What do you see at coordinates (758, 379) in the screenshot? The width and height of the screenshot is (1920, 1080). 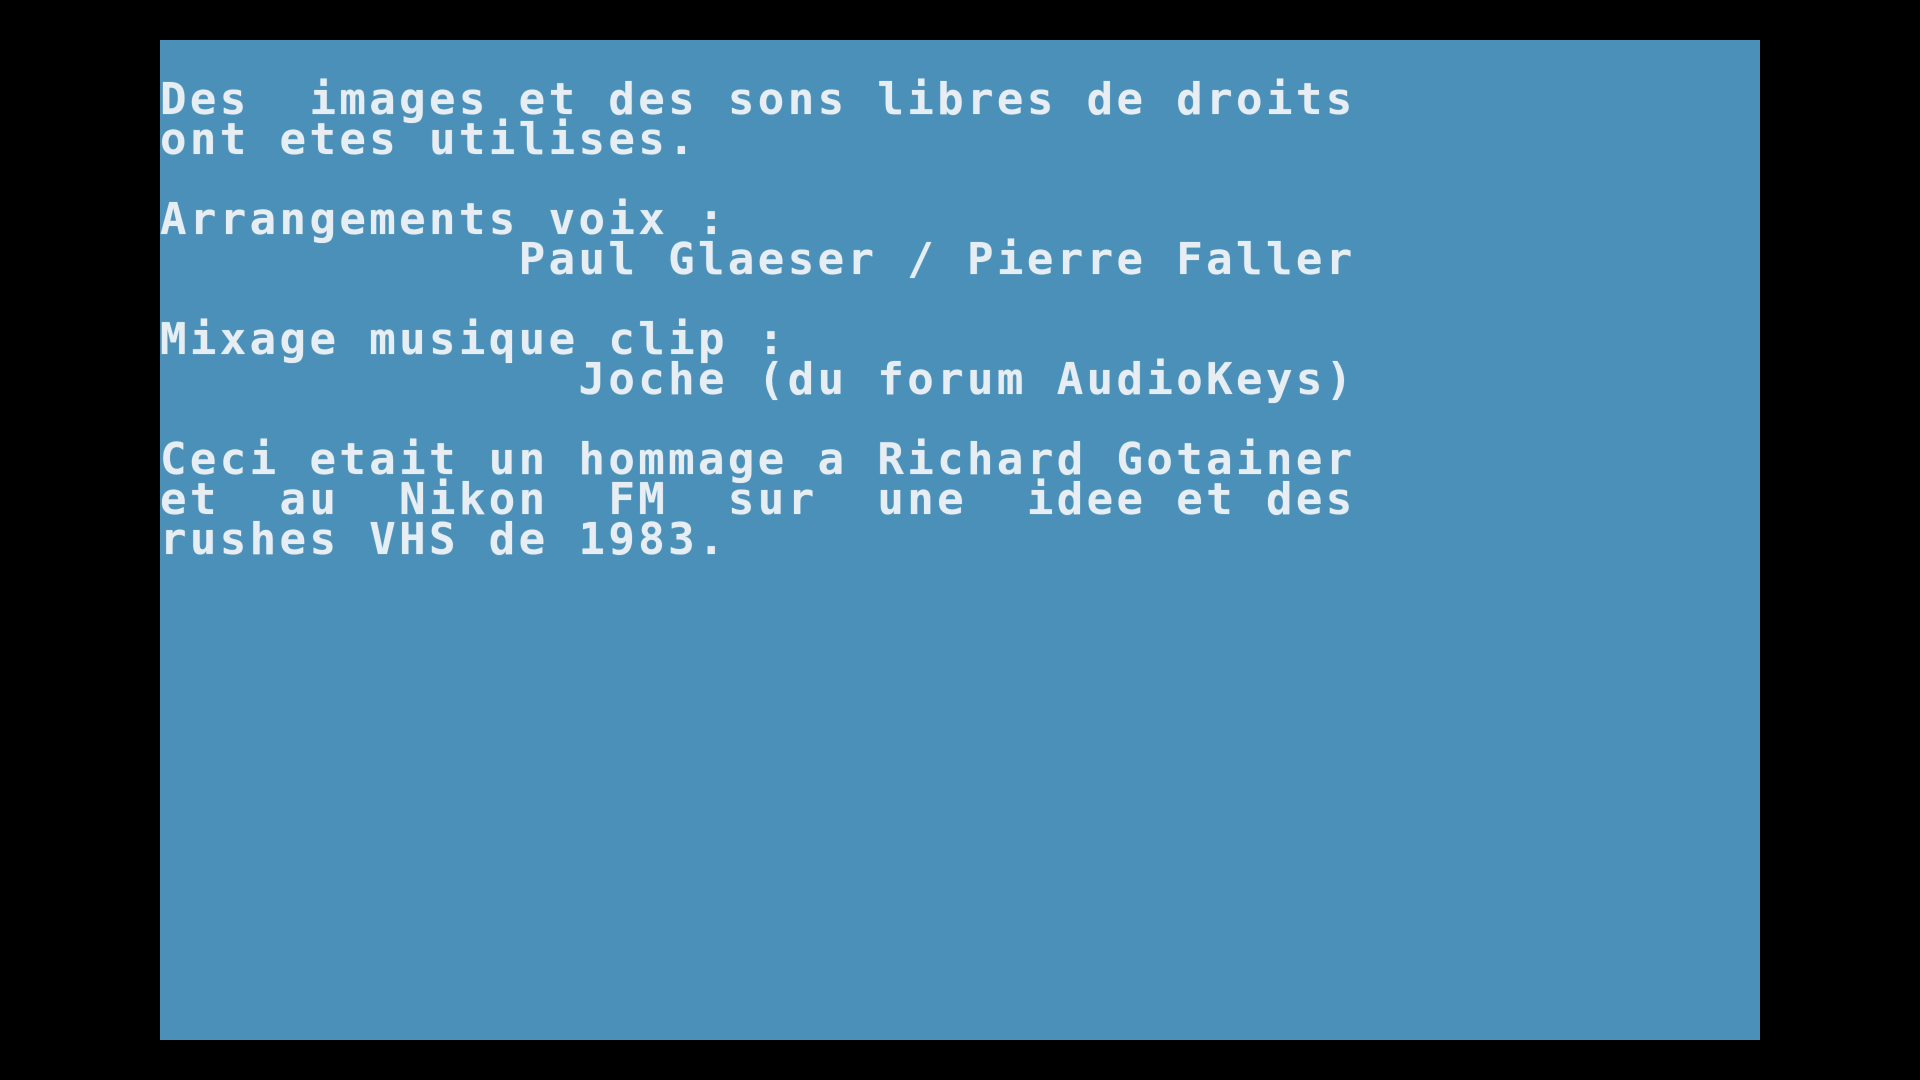 I see `credits-line-music-mix-name: Joche (du forum AudioKeys)` at bounding box center [758, 379].